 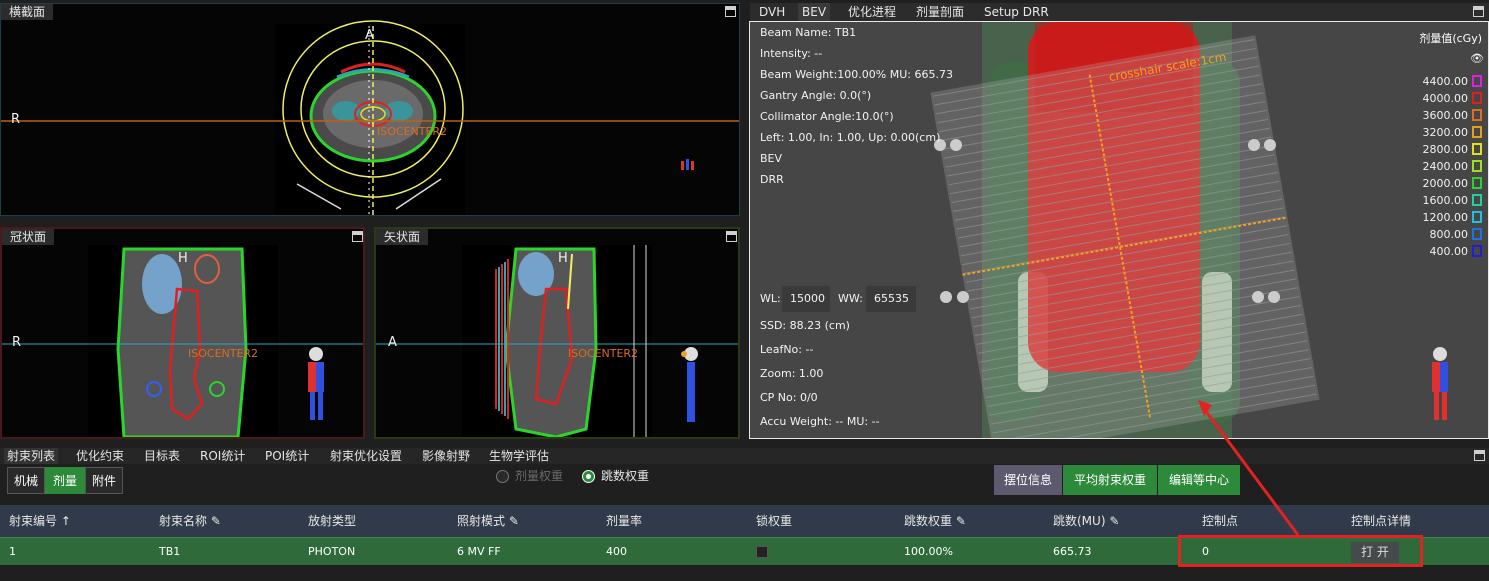 I want to click on dose-level-item: 4000.00, so click(x=1452, y=98).